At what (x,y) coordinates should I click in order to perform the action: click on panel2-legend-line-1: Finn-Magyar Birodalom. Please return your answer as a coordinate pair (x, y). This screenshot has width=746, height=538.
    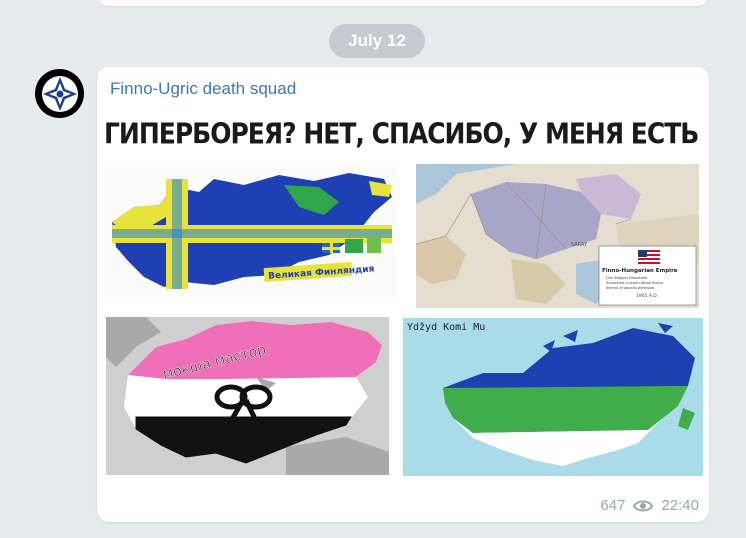
    Looking at the image, I should click on (627, 278).